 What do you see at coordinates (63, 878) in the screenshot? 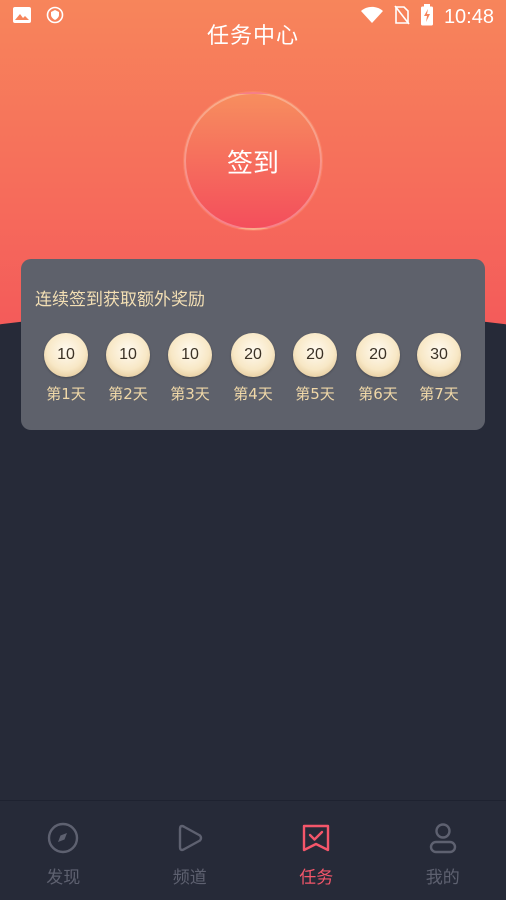
I see `tab-discover-label: 发现` at bounding box center [63, 878].